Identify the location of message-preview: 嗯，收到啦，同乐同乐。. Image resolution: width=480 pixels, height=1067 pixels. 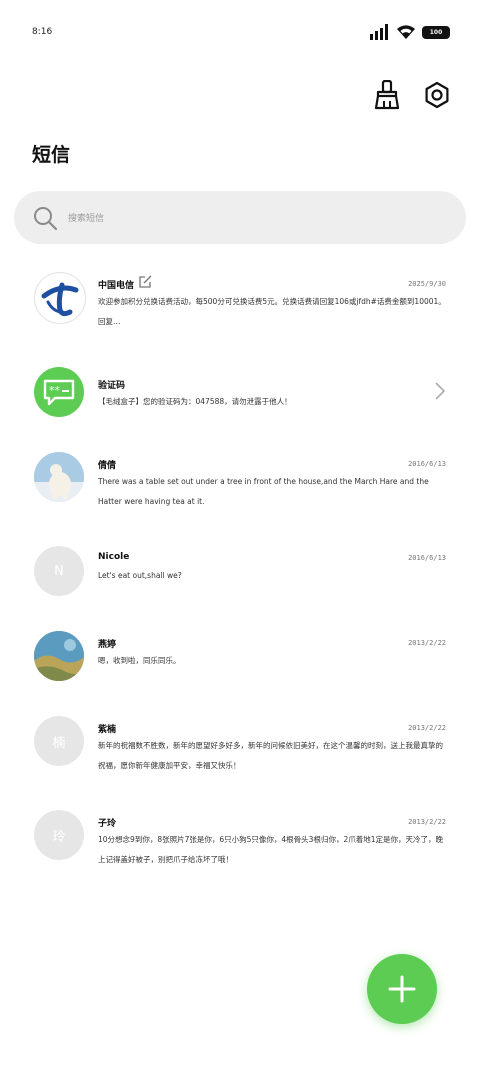
(139, 660).